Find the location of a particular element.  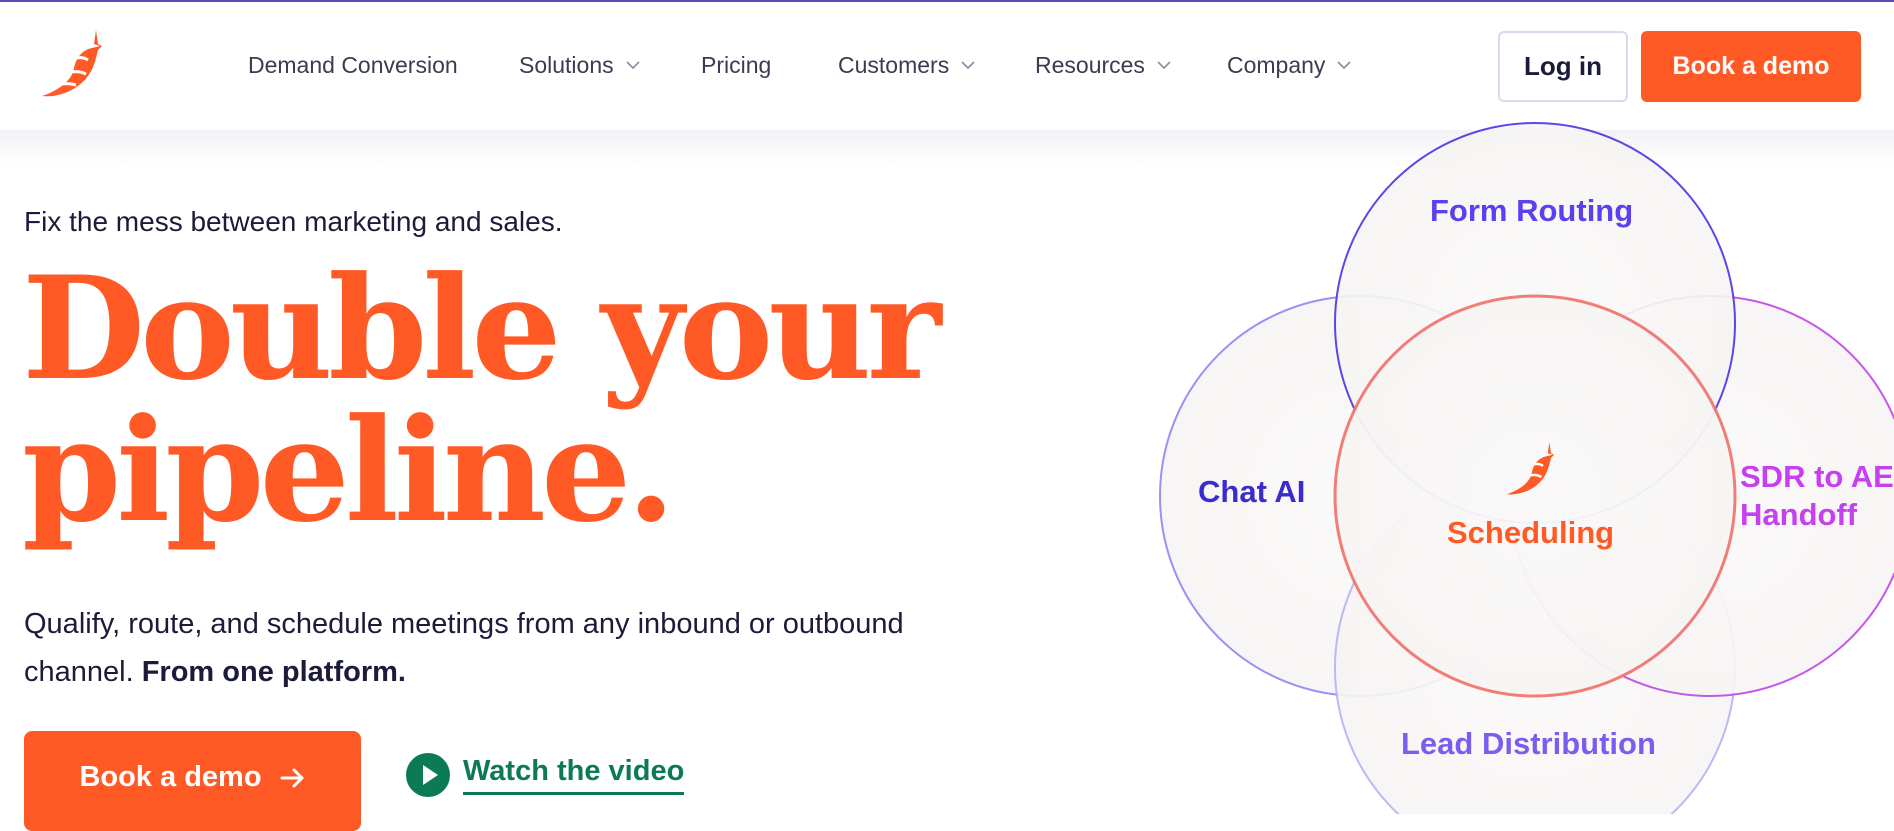

book-demo-hero-button: Book a demo is located at coordinates (192, 781).